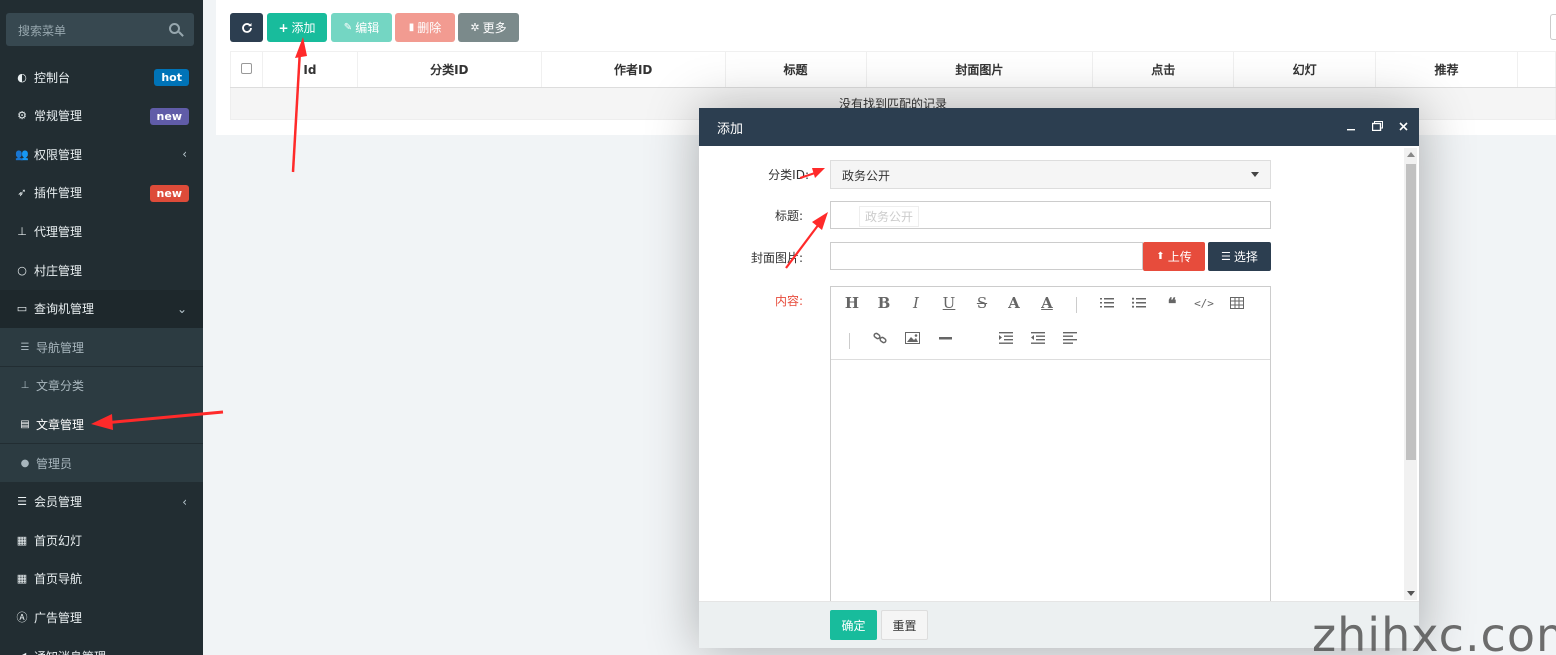  What do you see at coordinates (303, 28) in the screenshot?
I see `add-label: 添加` at bounding box center [303, 28].